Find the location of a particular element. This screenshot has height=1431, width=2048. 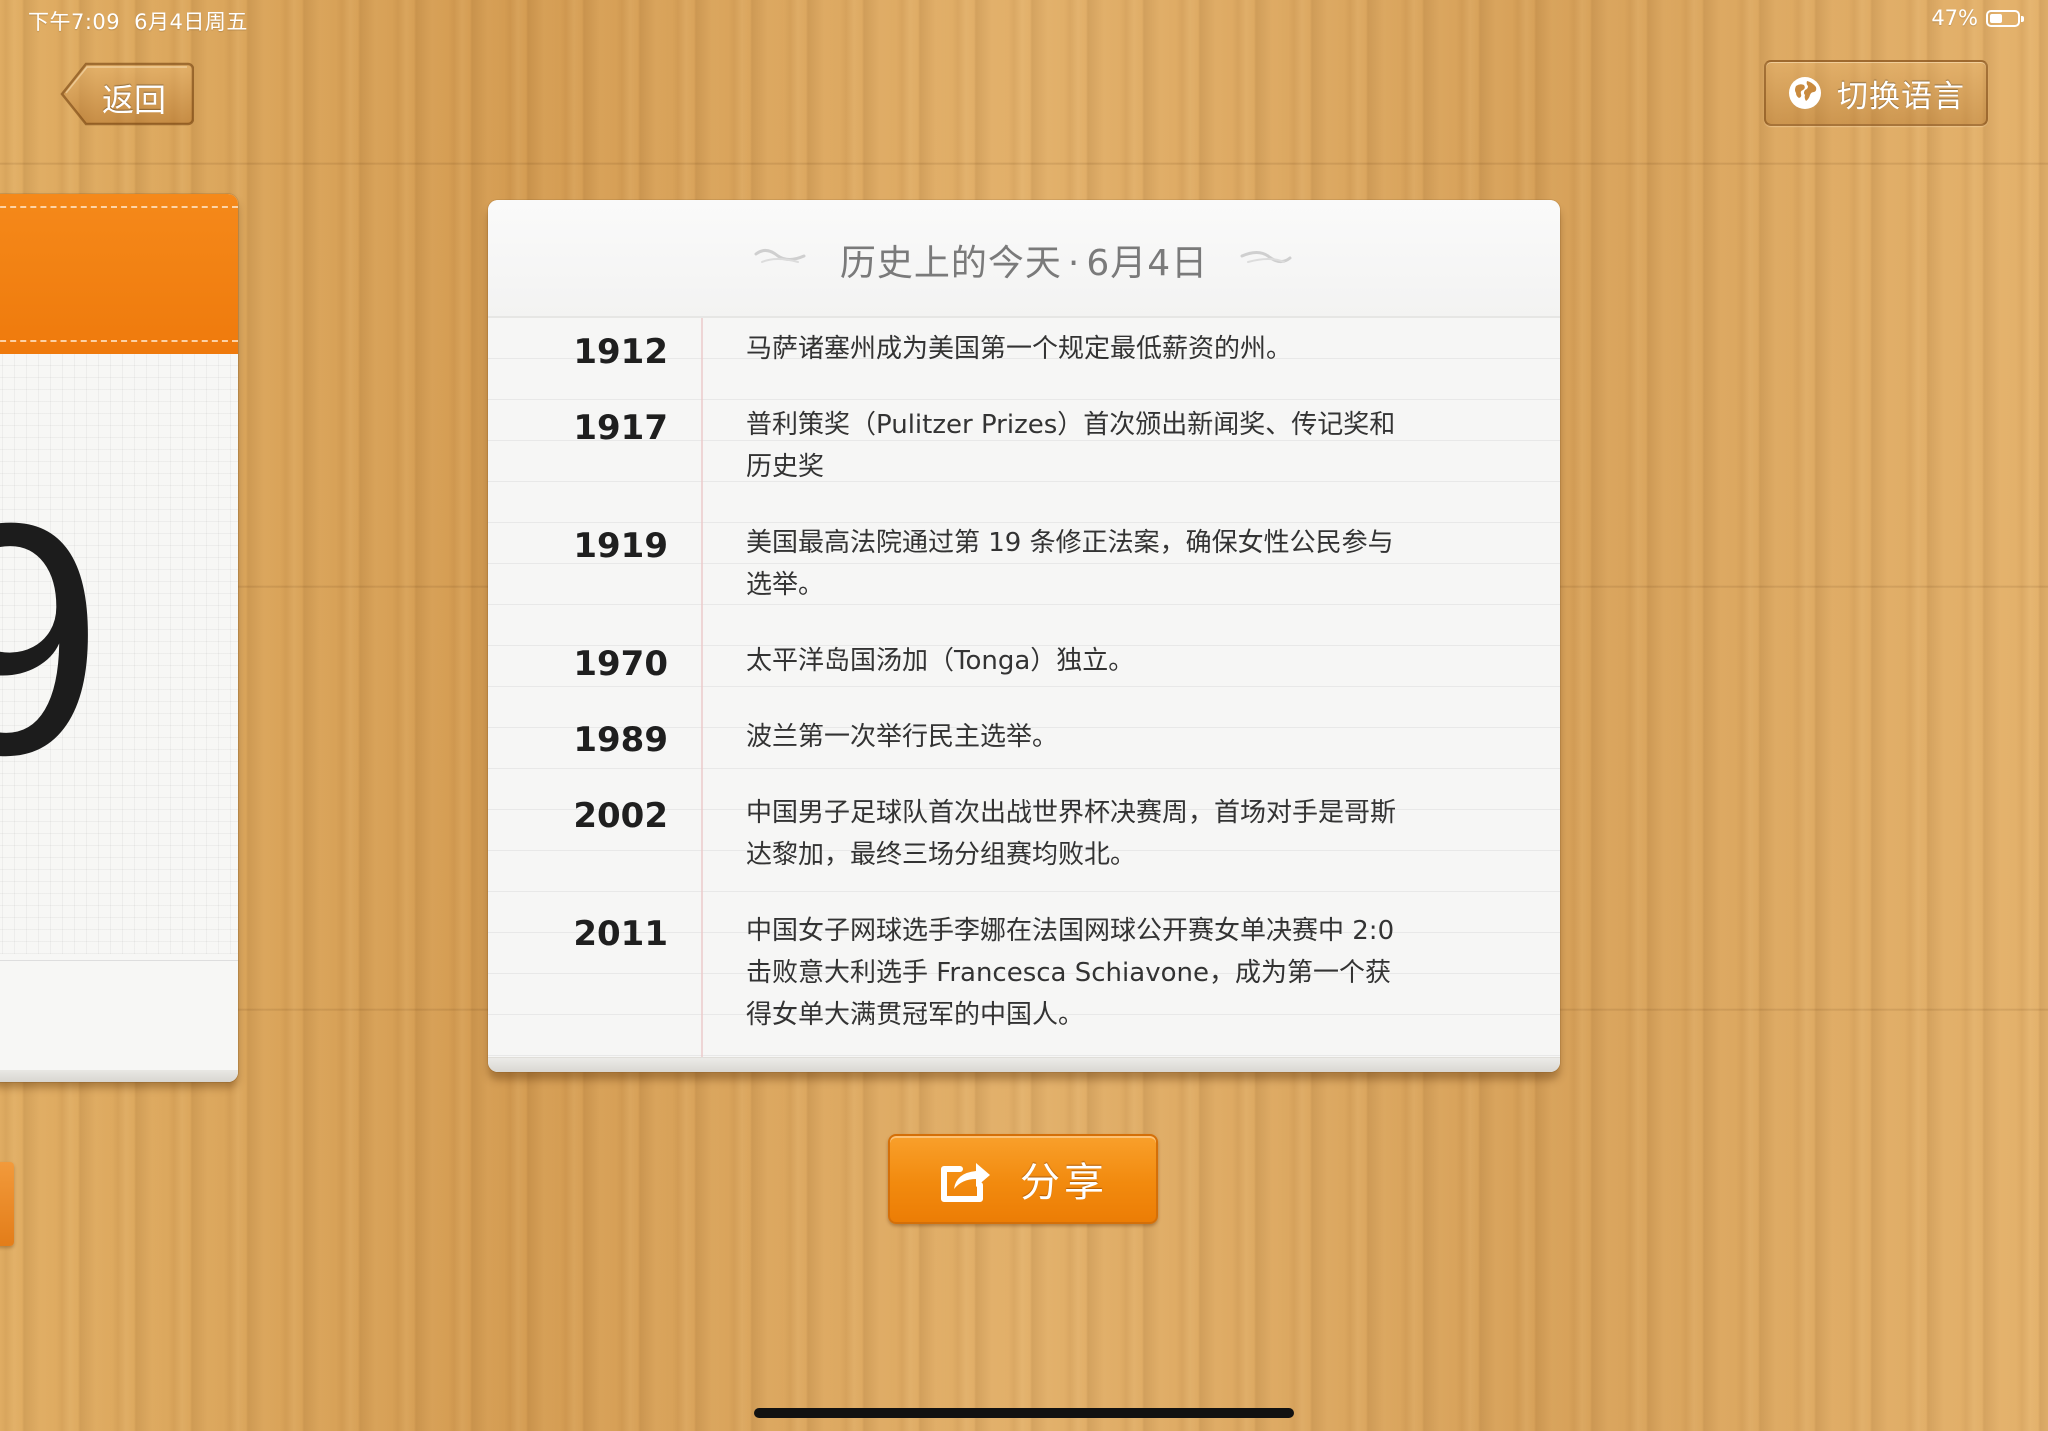

globe-icon is located at coordinates (1805, 93).